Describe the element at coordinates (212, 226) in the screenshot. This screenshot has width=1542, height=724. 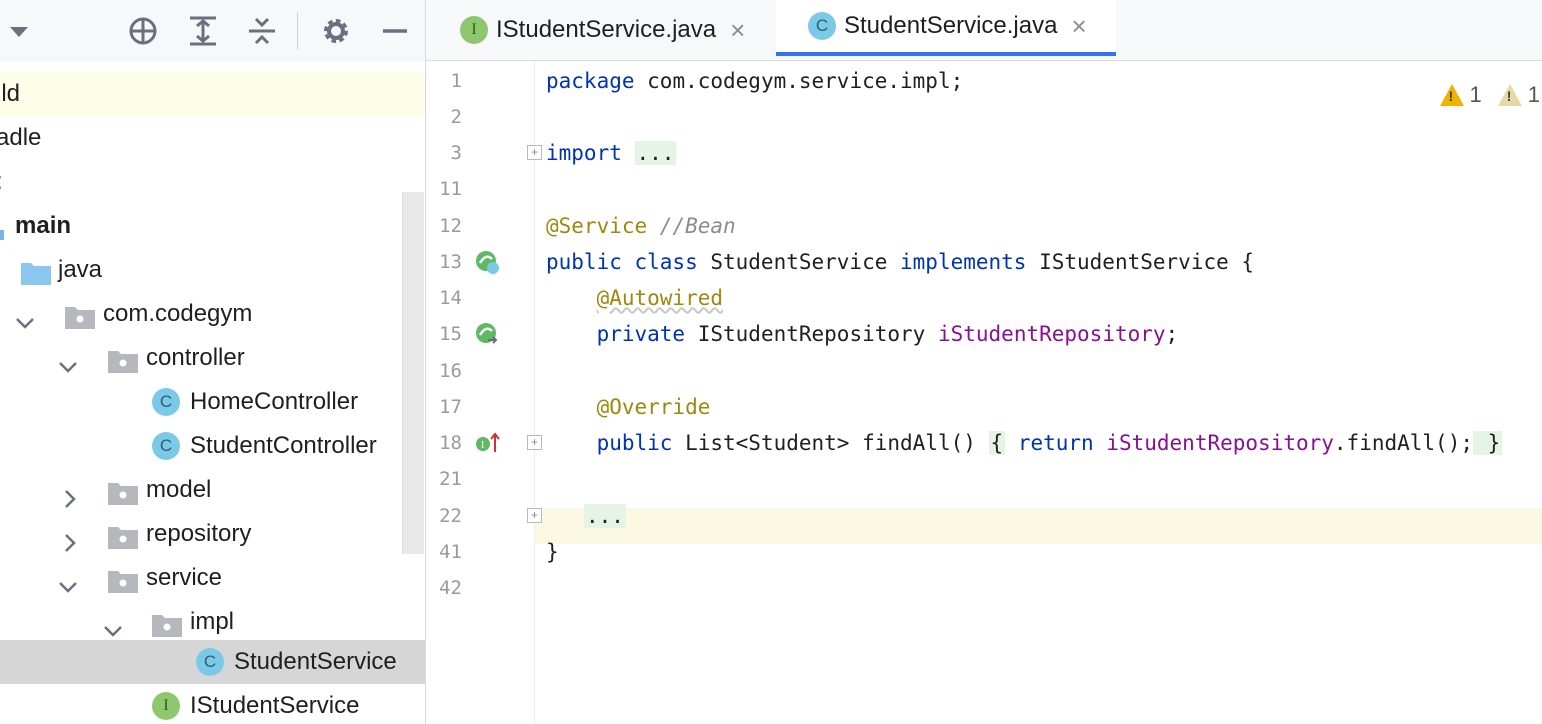
I see `tree-item-main: main` at that location.